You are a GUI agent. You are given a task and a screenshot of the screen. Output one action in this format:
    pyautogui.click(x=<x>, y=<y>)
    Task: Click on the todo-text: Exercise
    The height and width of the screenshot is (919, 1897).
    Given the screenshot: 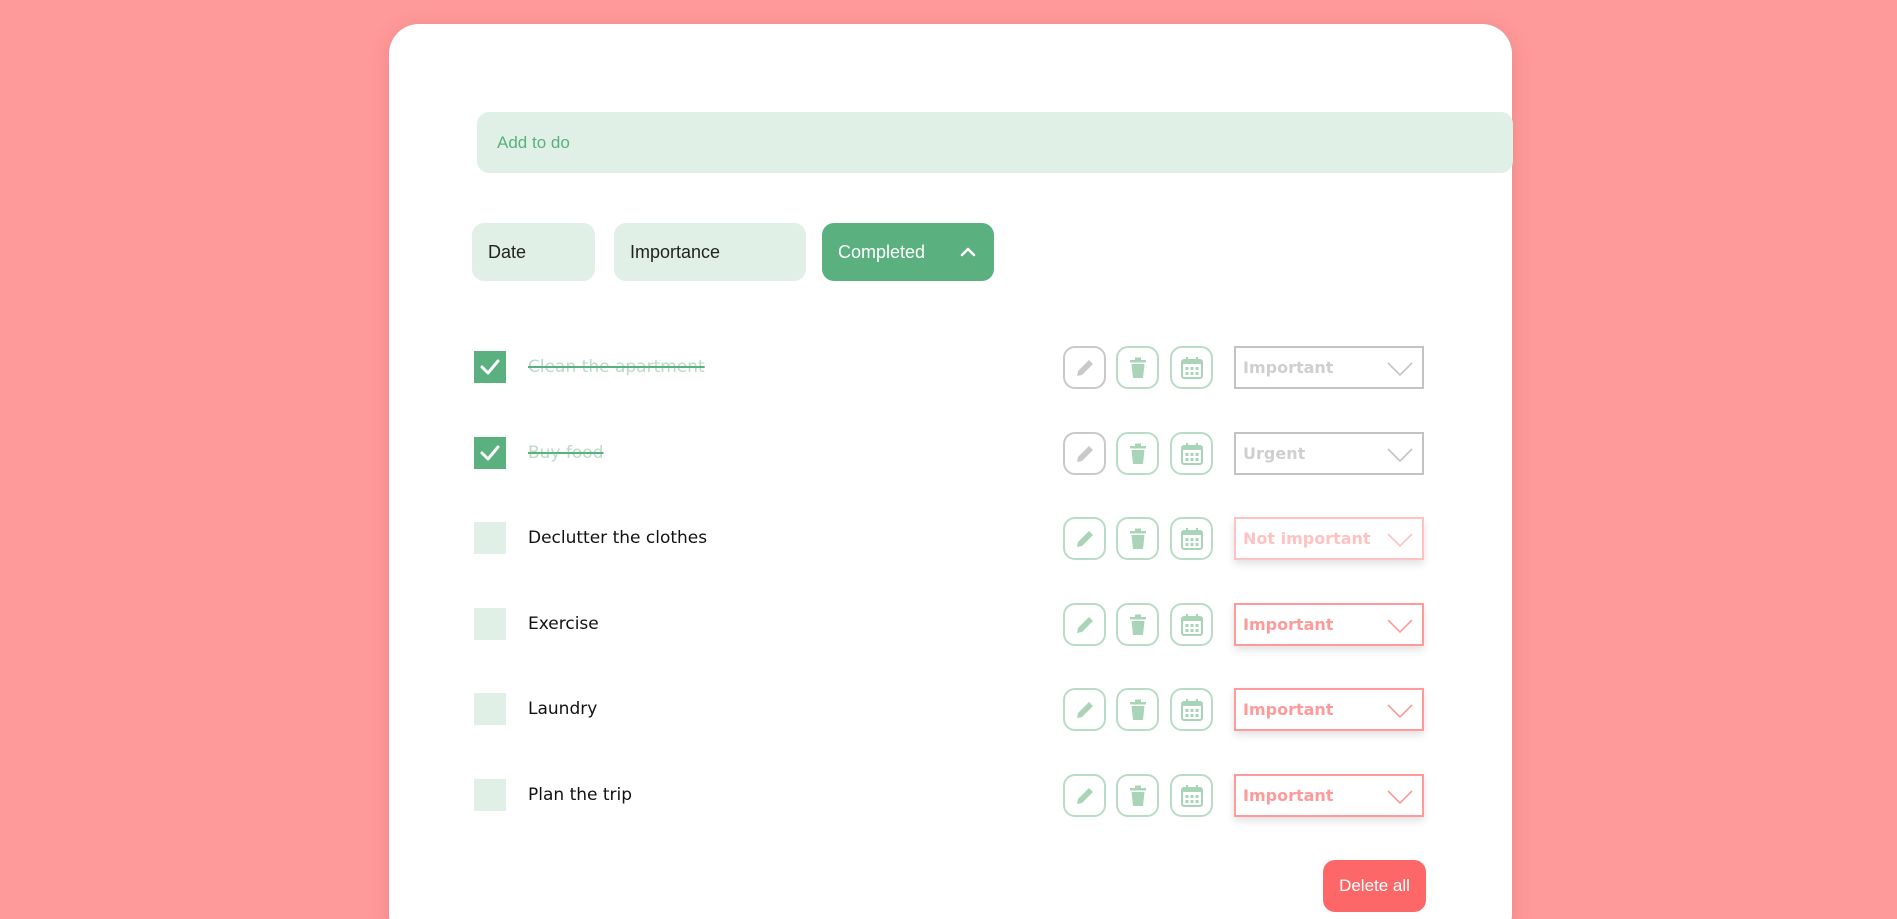 What is the action you would take?
    pyautogui.click(x=563, y=624)
    